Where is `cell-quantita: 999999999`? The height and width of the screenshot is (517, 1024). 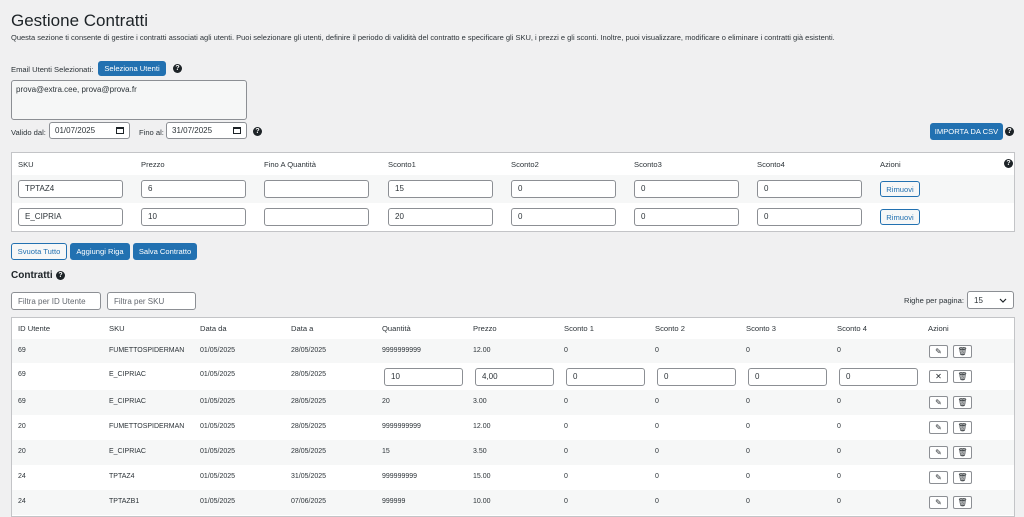
cell-quantita: 999999999 is located at coordinates (400, 476).